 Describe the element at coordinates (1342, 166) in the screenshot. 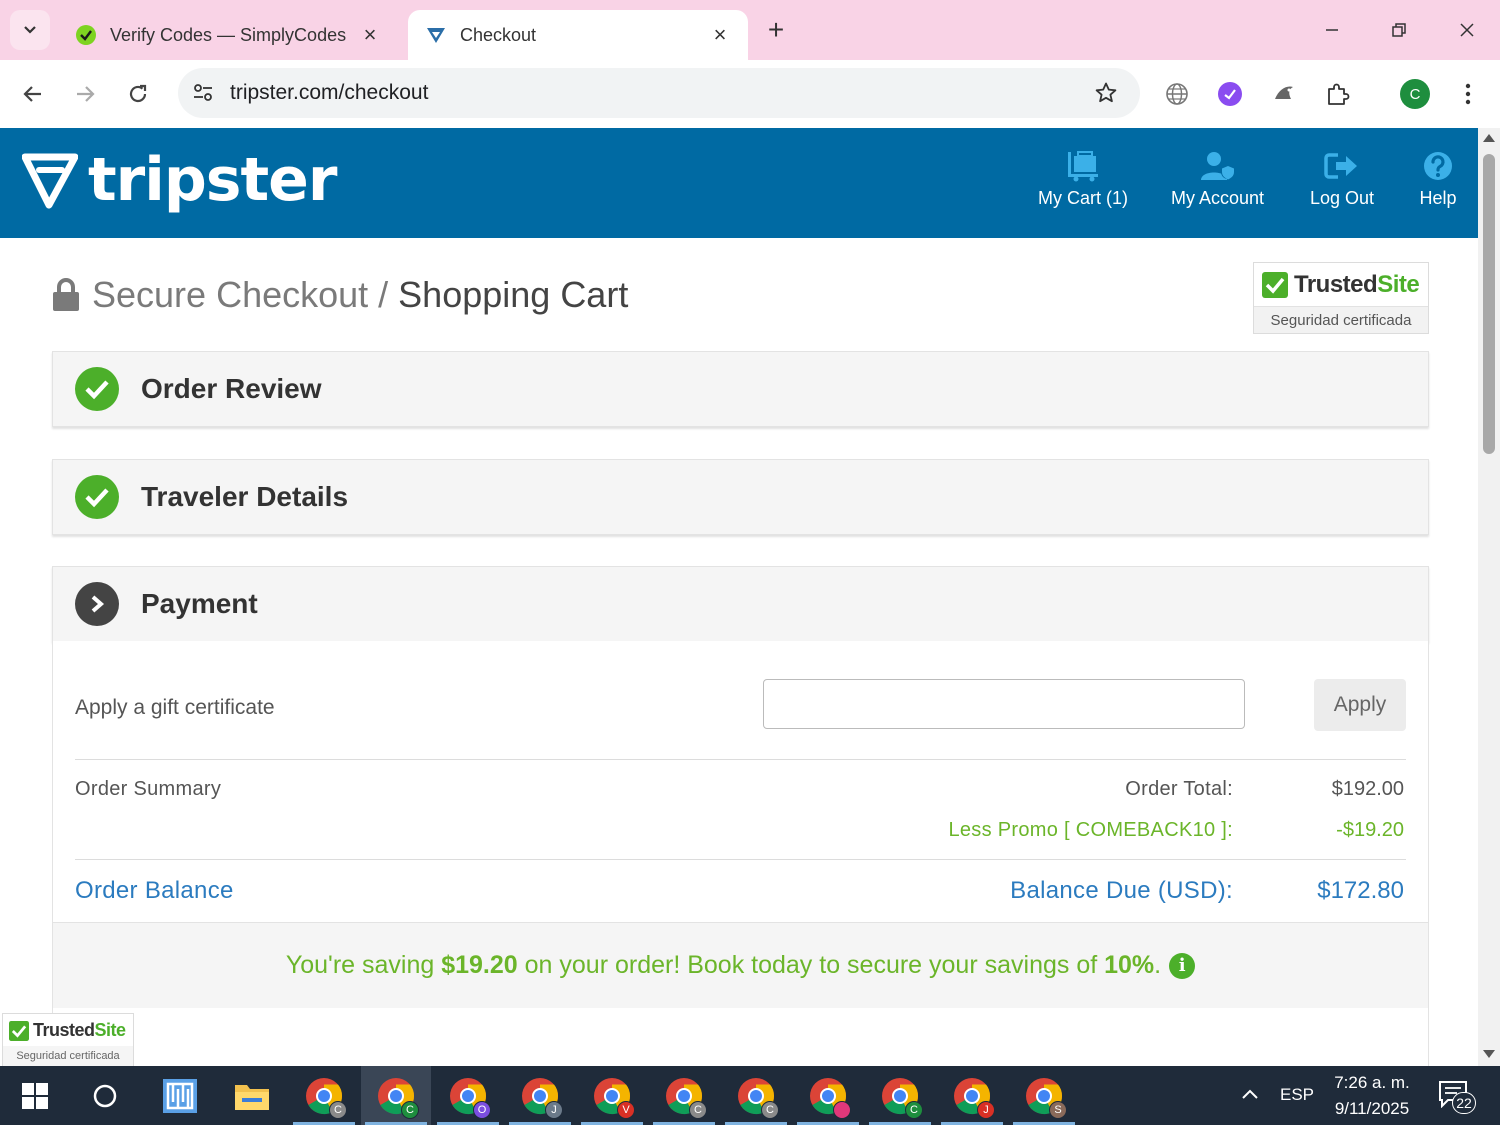

I see `logout-icon` at that location.